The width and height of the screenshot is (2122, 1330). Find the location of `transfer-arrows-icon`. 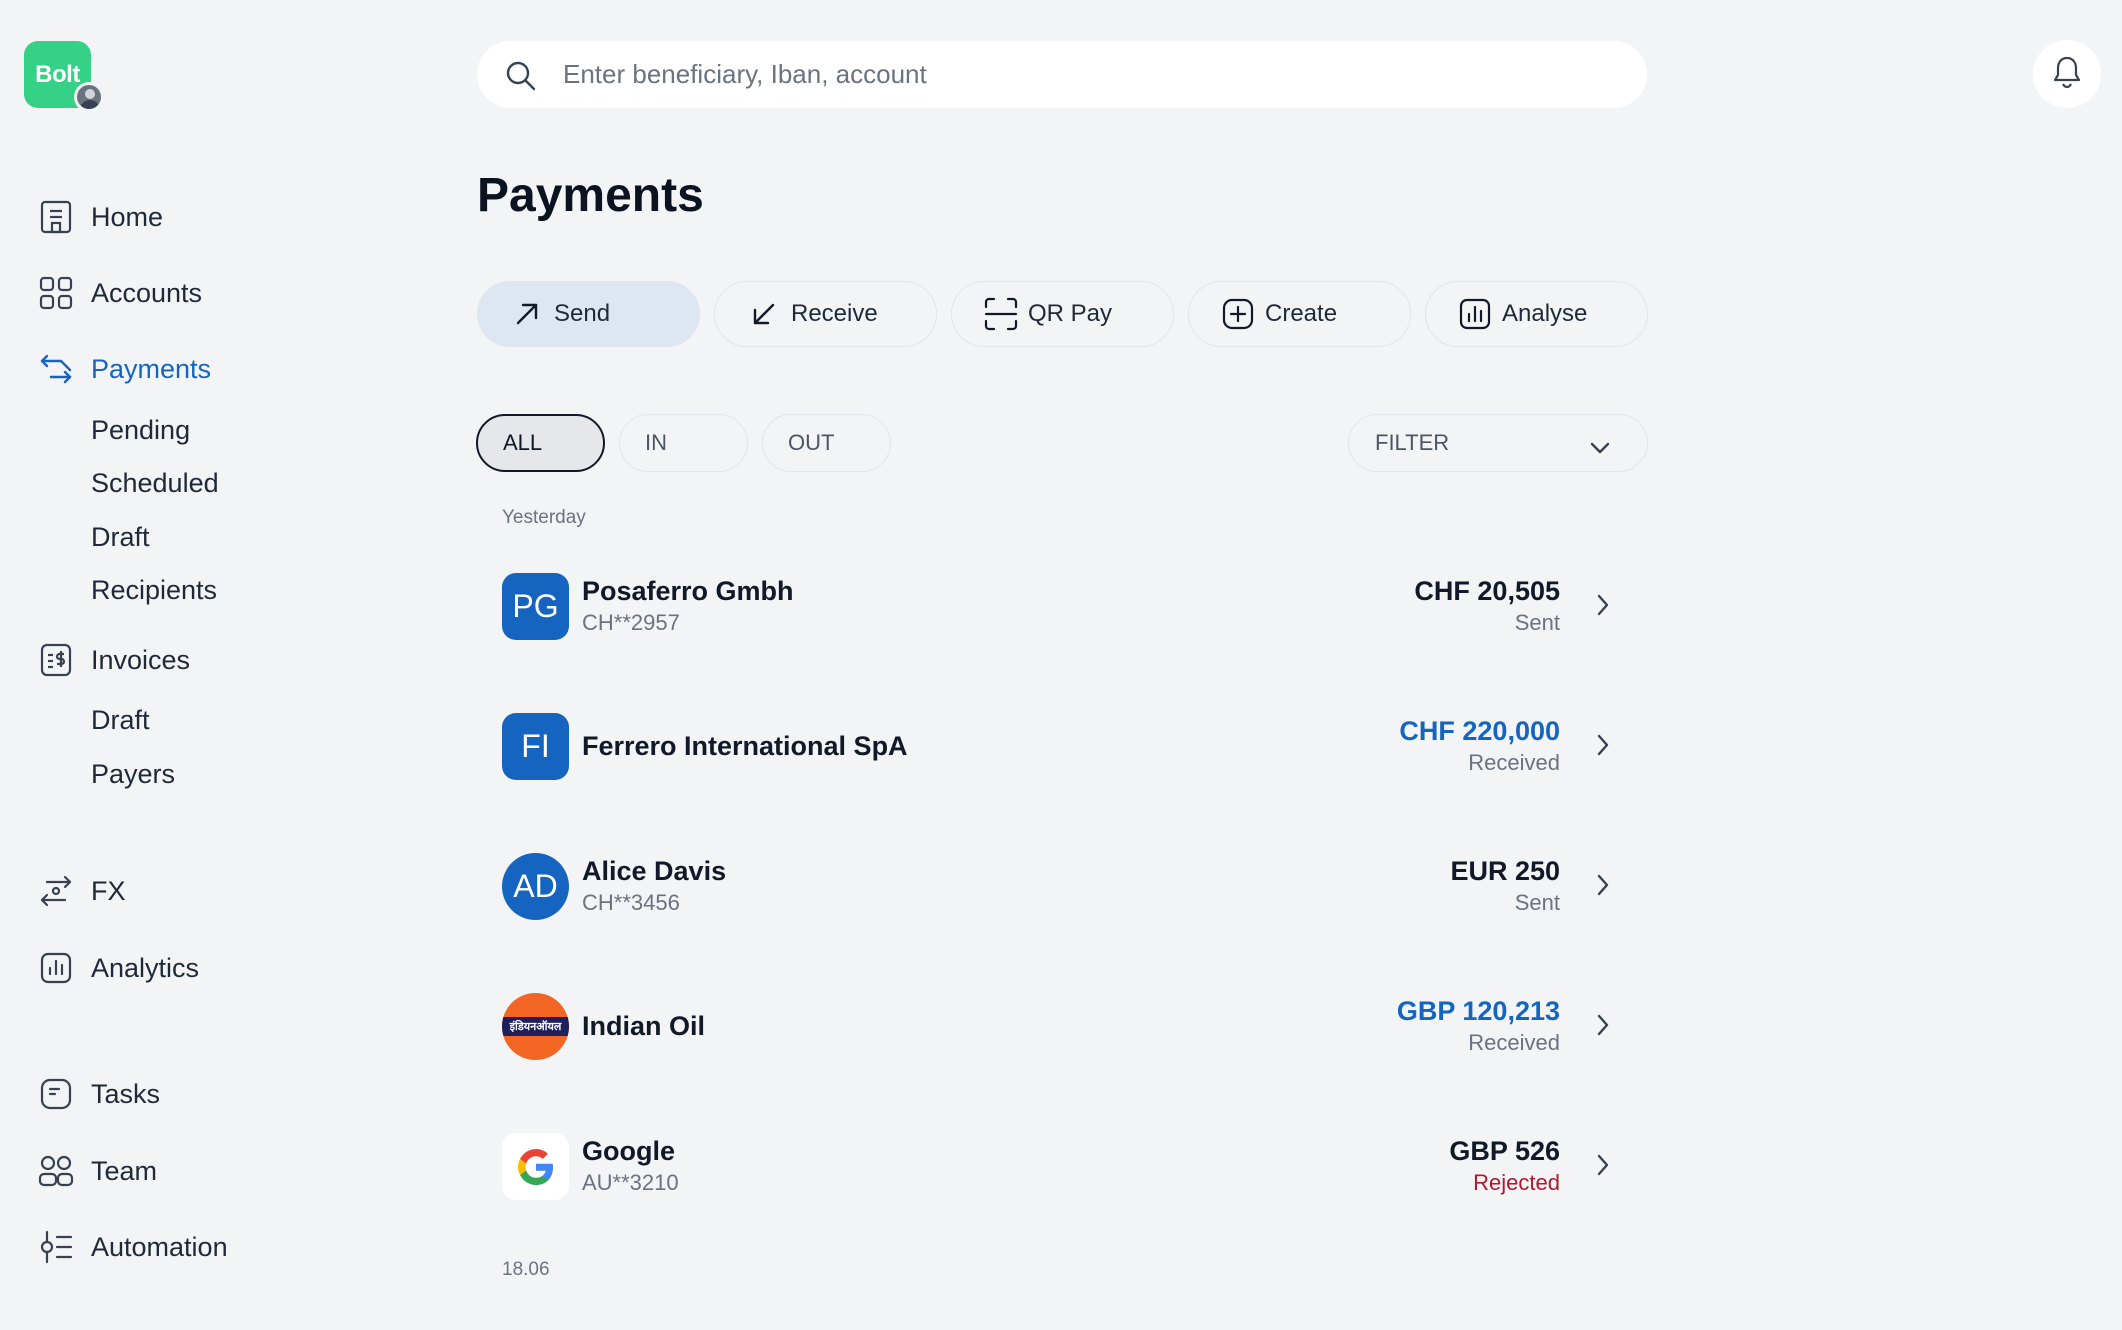

transfer-arrows-icon is located at coordinates (56, 369).